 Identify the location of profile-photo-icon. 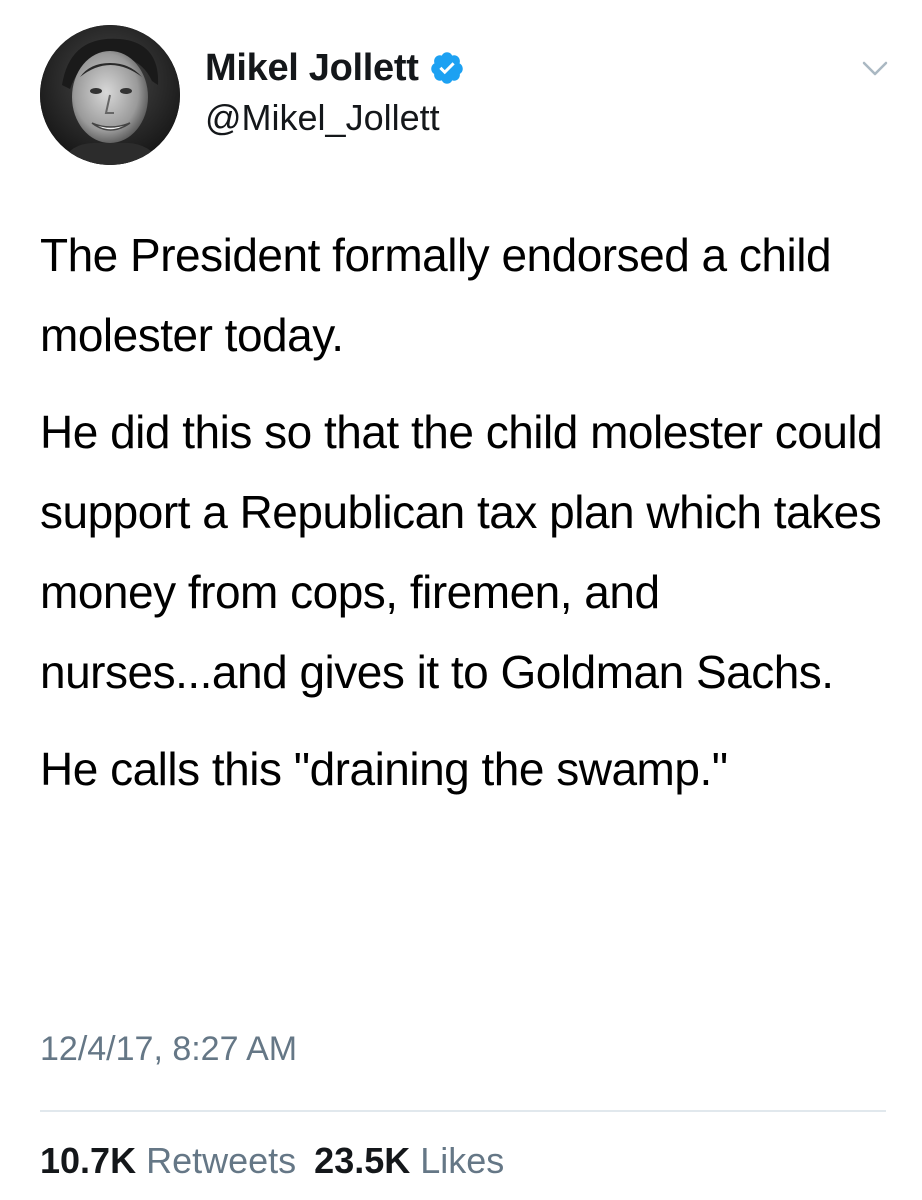
(110, 95).